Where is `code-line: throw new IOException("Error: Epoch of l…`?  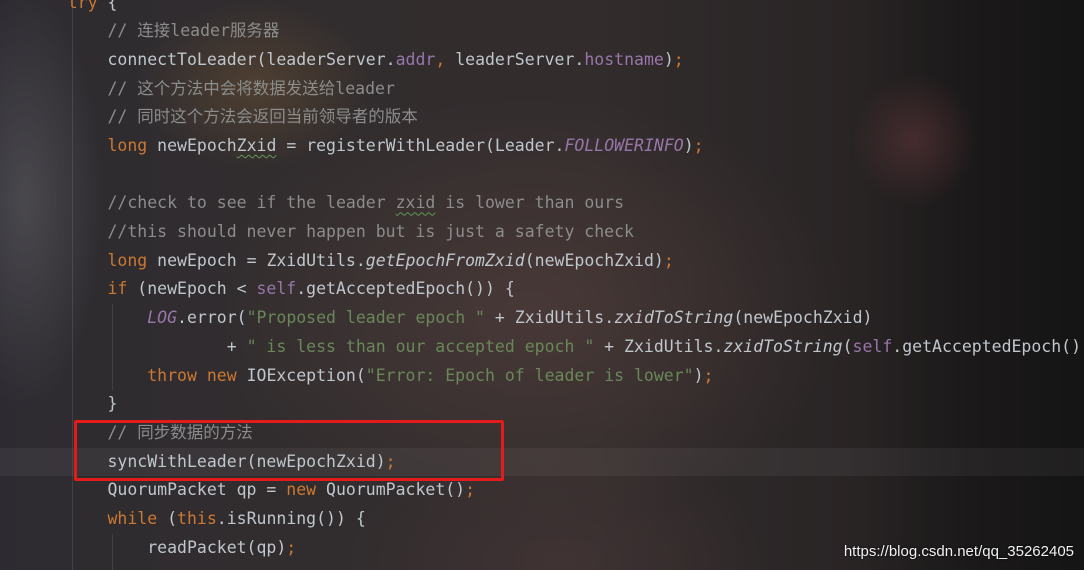
code-line: throw new IOException("Error: Epoch of l… is located at coordinates (556, 376).